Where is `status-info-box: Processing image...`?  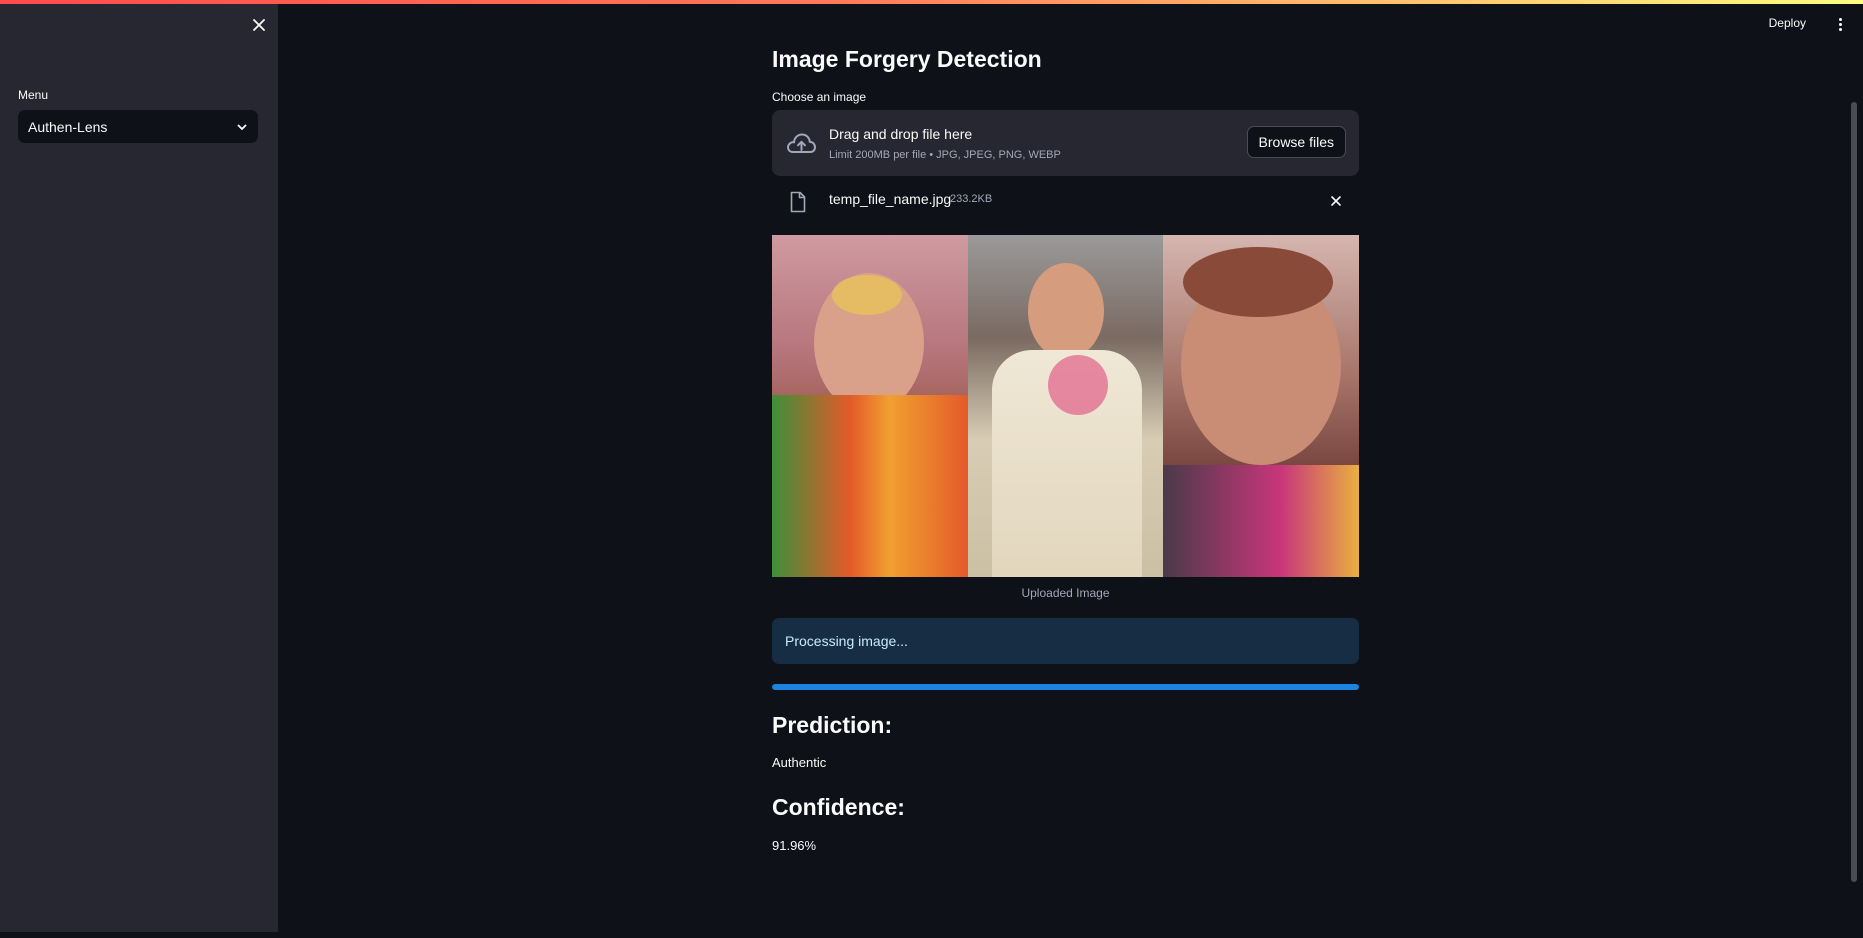 status-info-box: Processing image... is located at coordinates (1065, 641).